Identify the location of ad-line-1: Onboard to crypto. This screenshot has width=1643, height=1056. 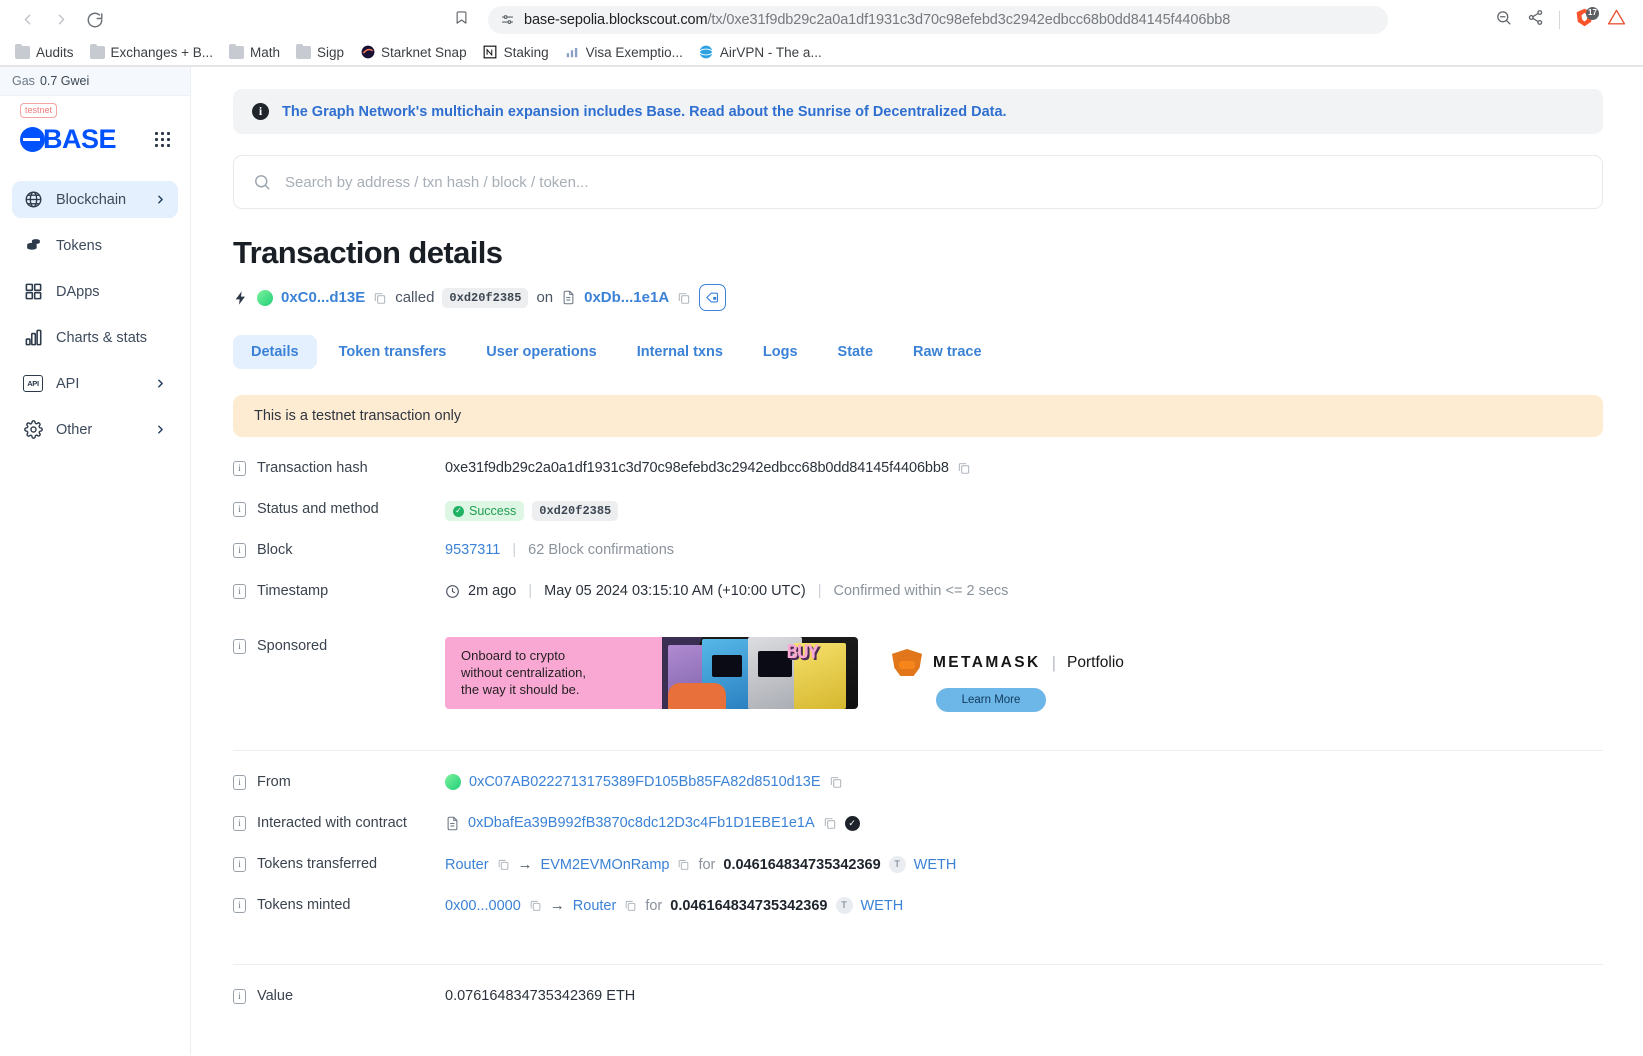
(513, 655).